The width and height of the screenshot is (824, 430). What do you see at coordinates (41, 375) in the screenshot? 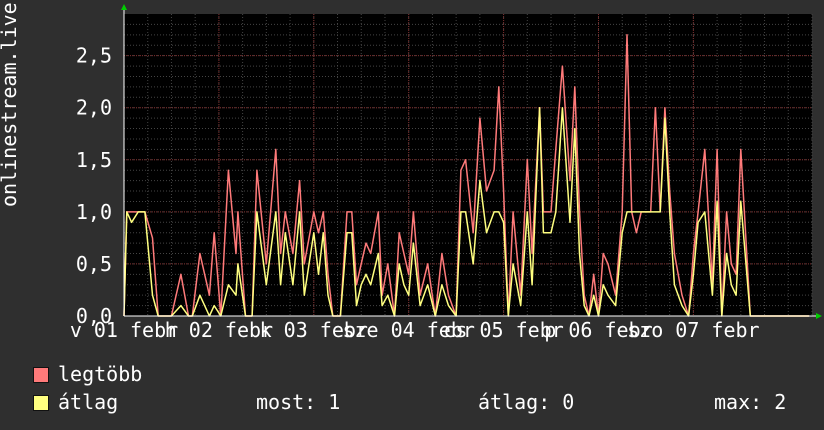
I see `legend-swatch-max` at bounding box center [41, 375].